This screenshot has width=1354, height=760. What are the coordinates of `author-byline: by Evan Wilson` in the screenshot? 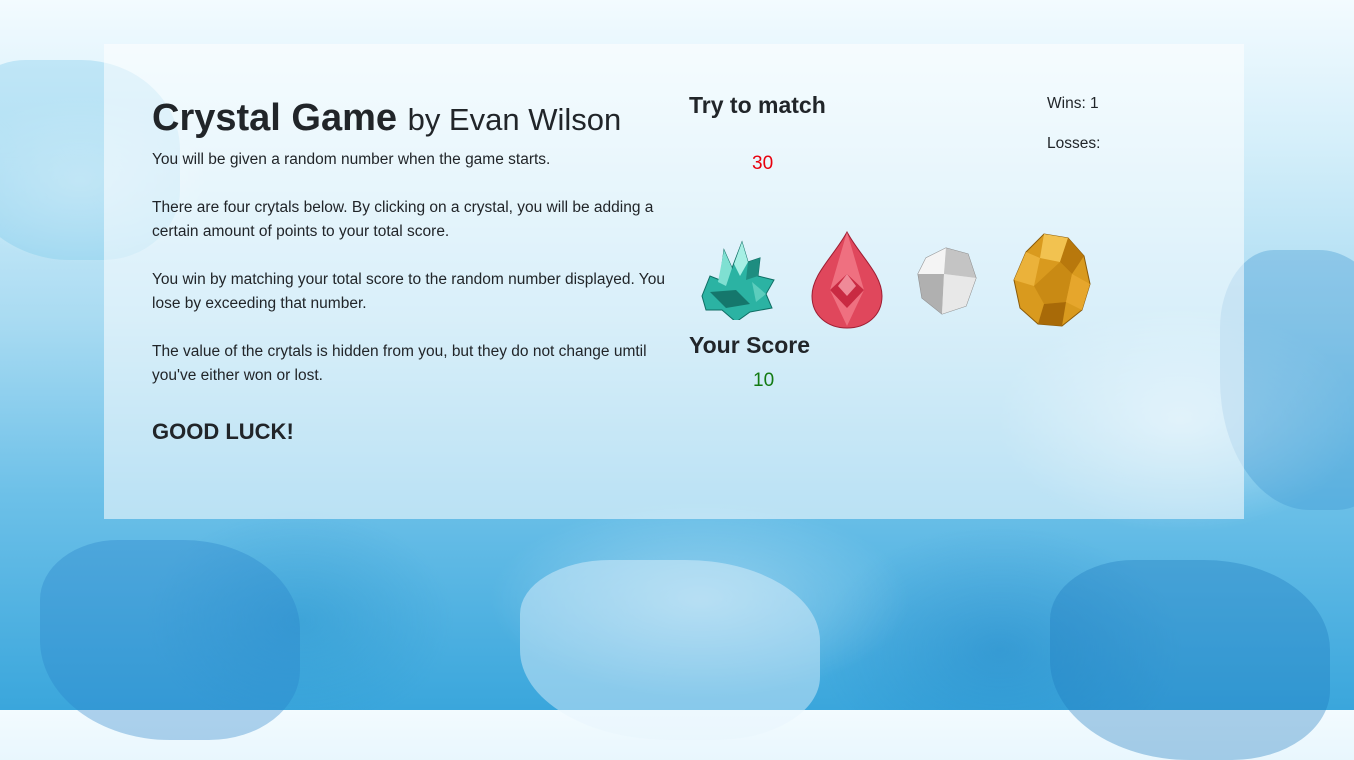 It's located at (514, 119).